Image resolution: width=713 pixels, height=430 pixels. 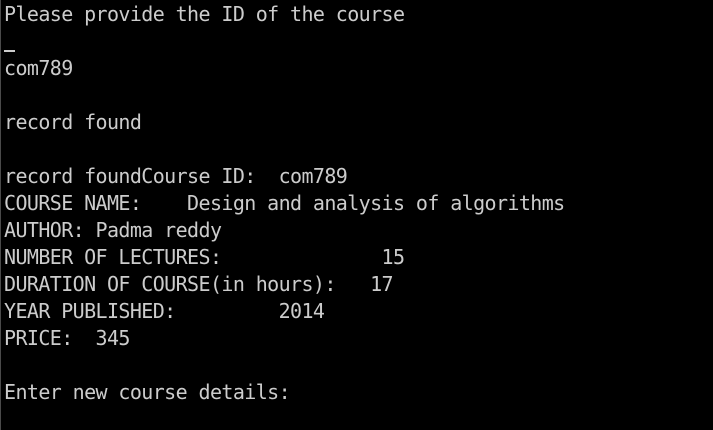 What do you see at coordinates (204, 257) in the screenshot?
I see `number-of-lectures-line: NUMBER OF LECTURES: 15` at bounding box center [204, 257].